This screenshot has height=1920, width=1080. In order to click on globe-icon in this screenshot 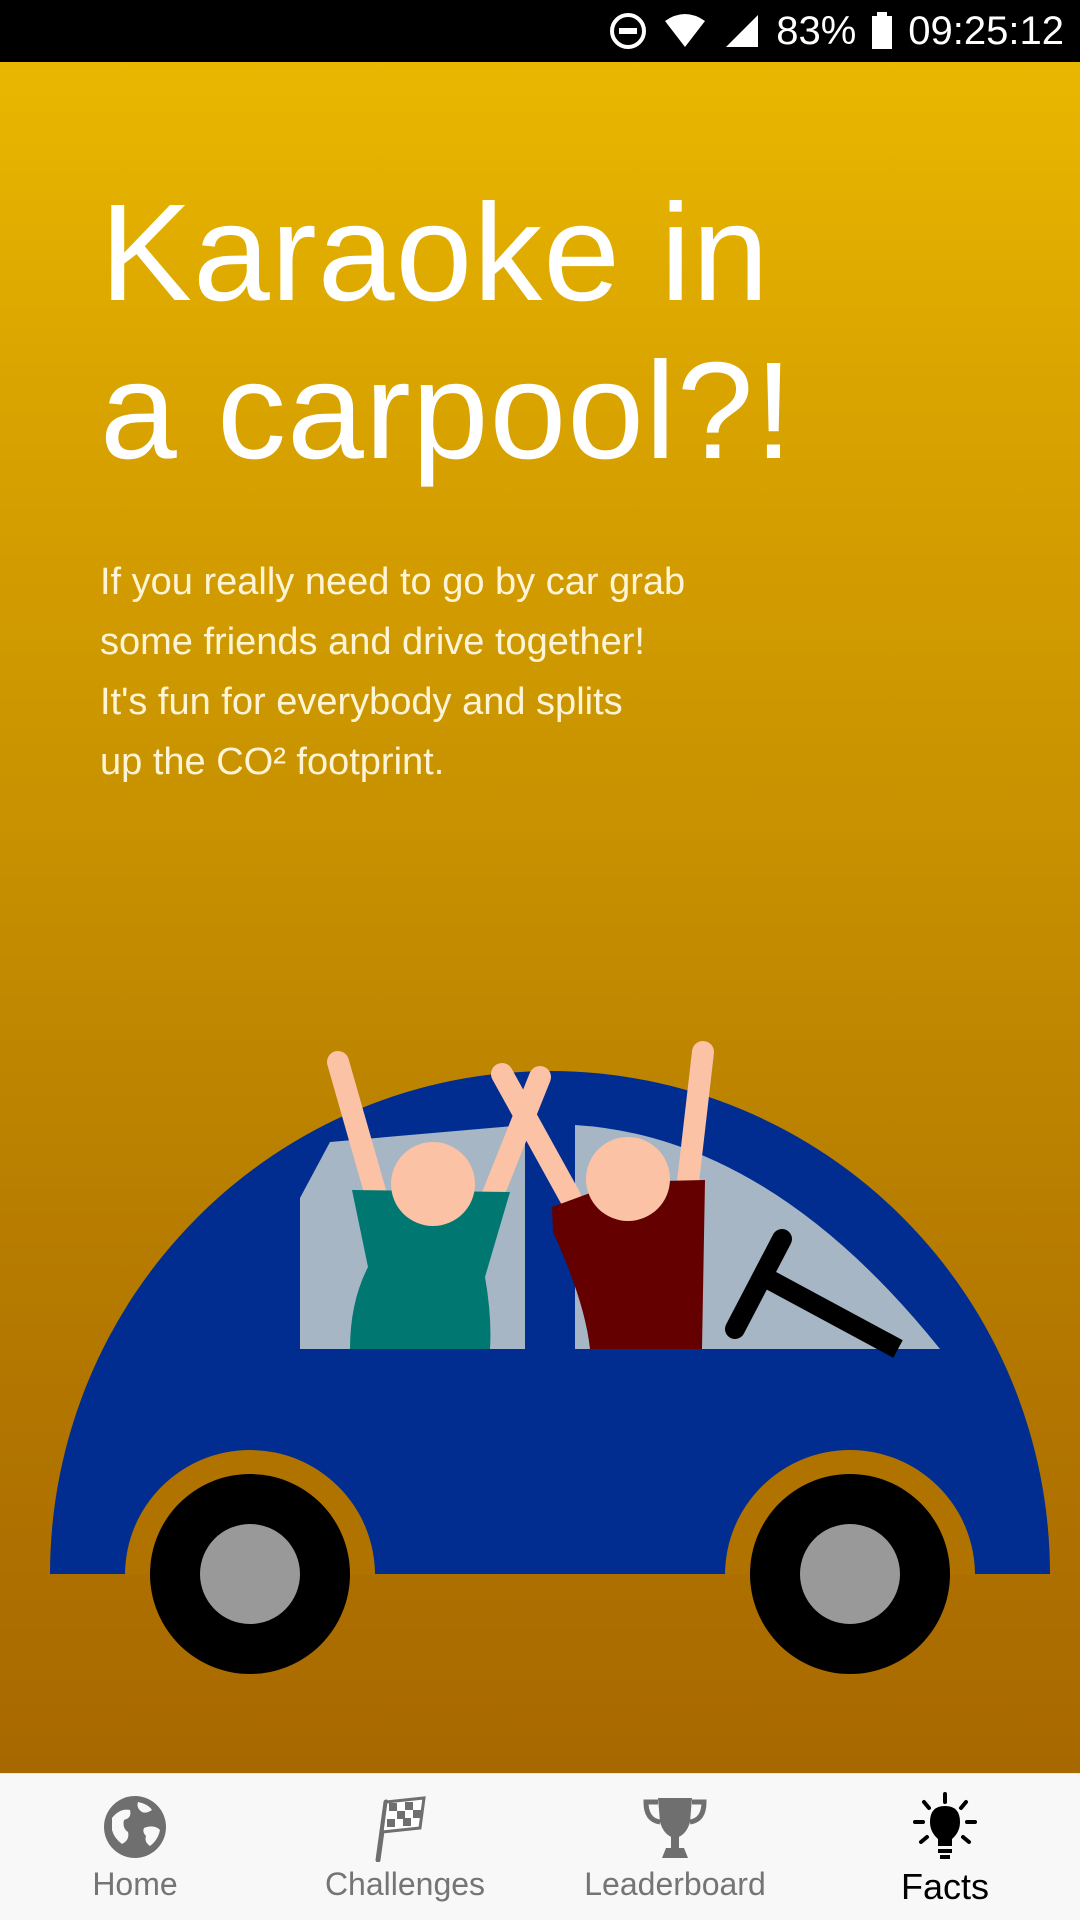, I will do `click(135, 1827)`.